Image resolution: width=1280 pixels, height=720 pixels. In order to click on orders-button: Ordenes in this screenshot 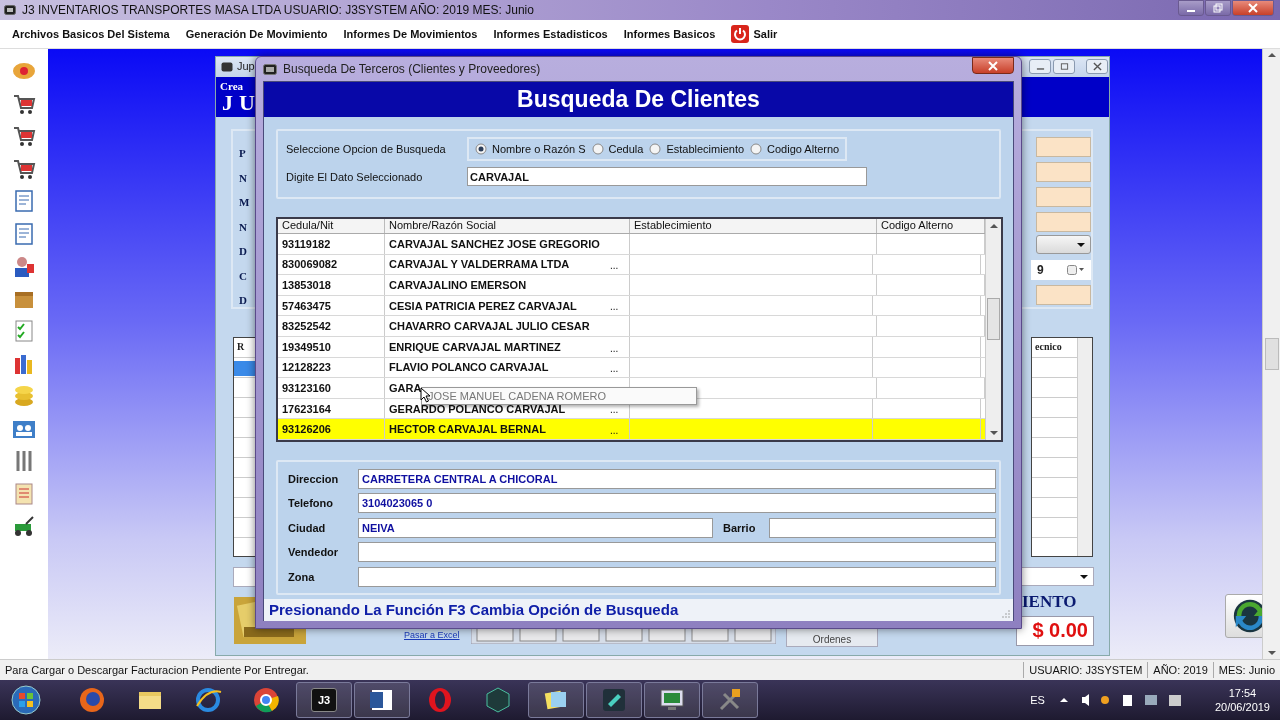, I will do `click(832, 637)`.